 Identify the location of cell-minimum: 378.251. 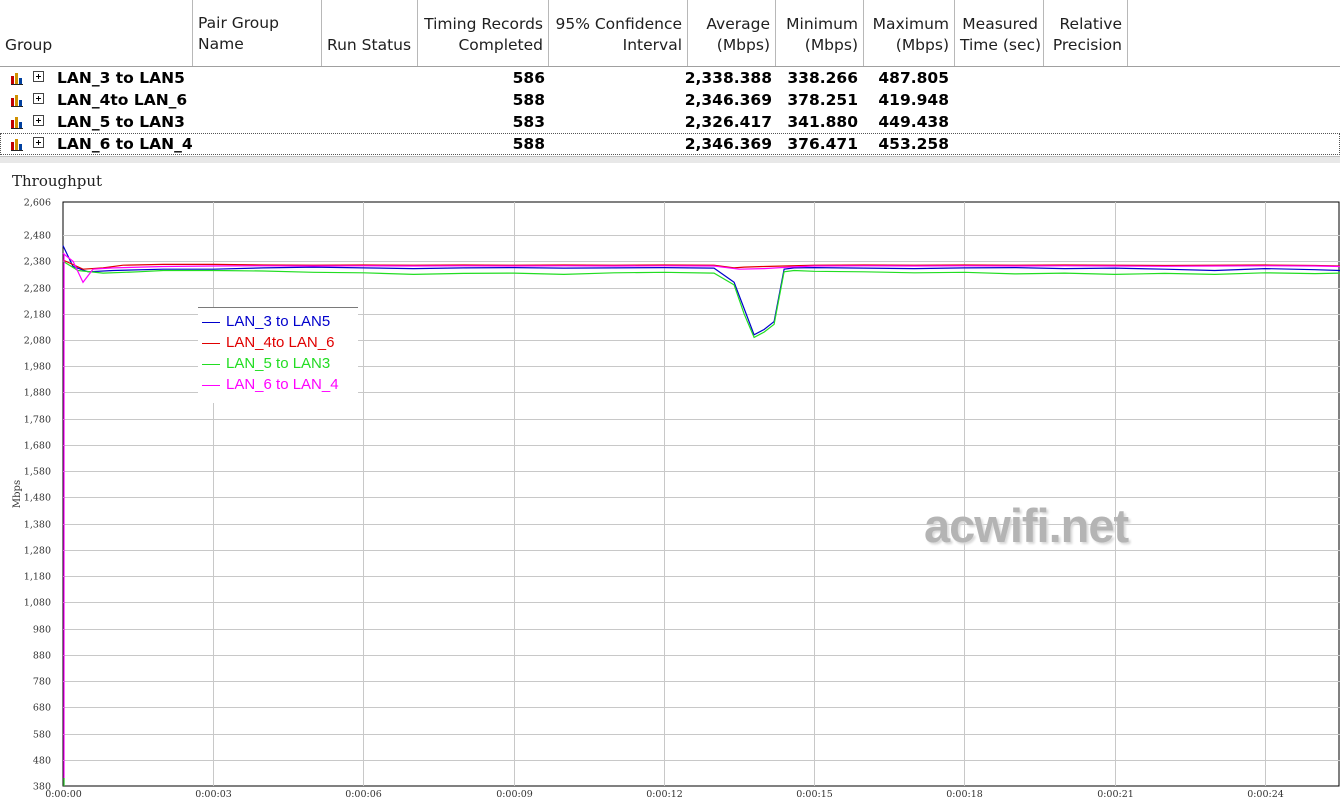
(822, 100).